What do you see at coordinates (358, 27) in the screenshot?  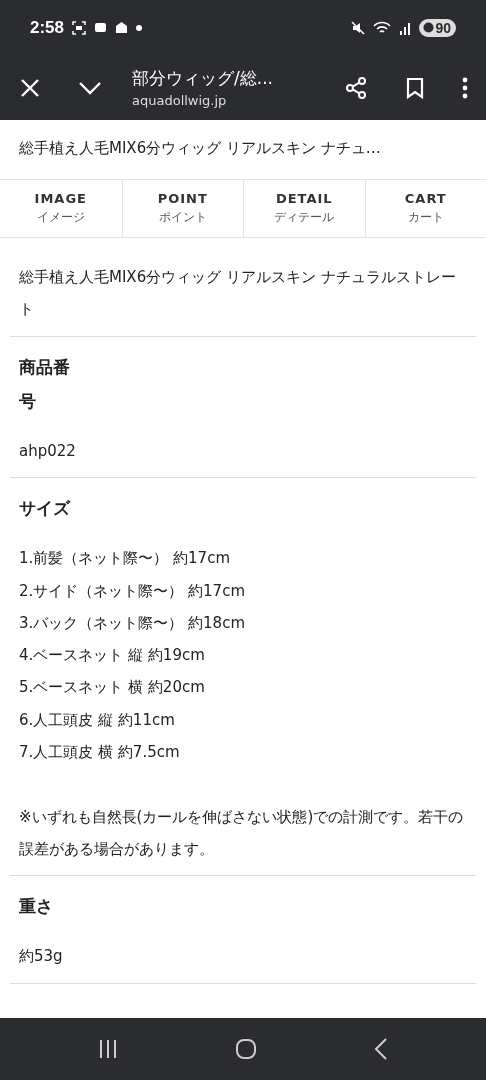 I see `mute-icon` at bounding box center [358, 27].